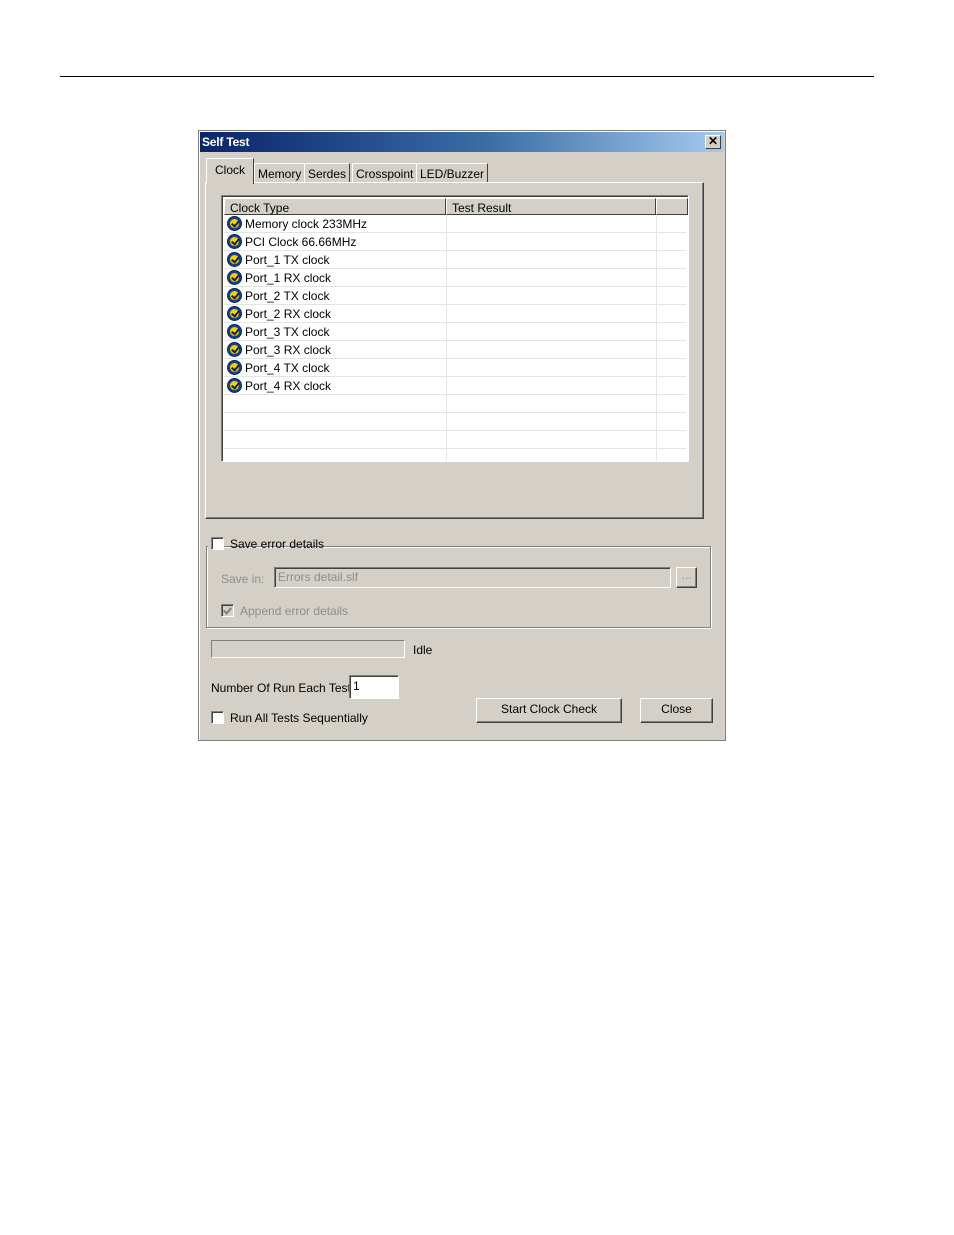 The width and height of the screenshot is (954, 1235). I want to click on tab-crosspoint: Crosspoint, so click(385, 173).